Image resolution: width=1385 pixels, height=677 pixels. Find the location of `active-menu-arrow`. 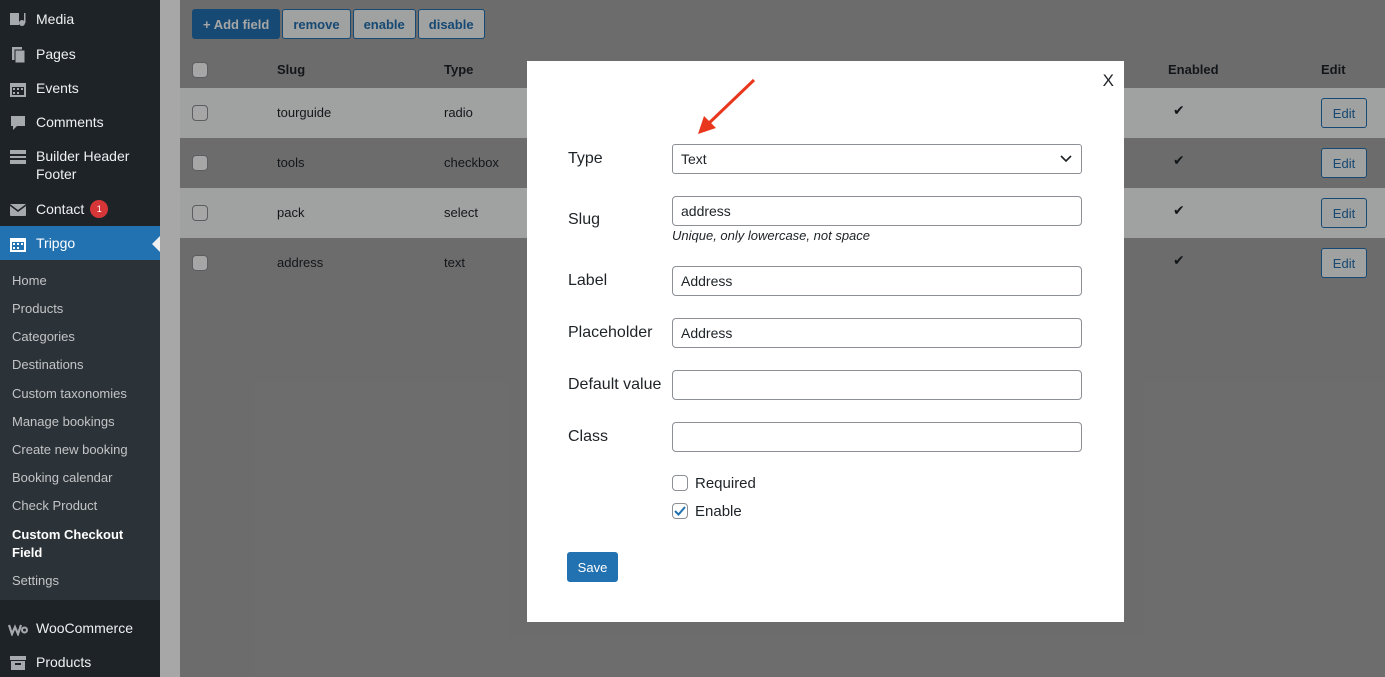

active-menu-arrow is located at coordinates (156, 244).